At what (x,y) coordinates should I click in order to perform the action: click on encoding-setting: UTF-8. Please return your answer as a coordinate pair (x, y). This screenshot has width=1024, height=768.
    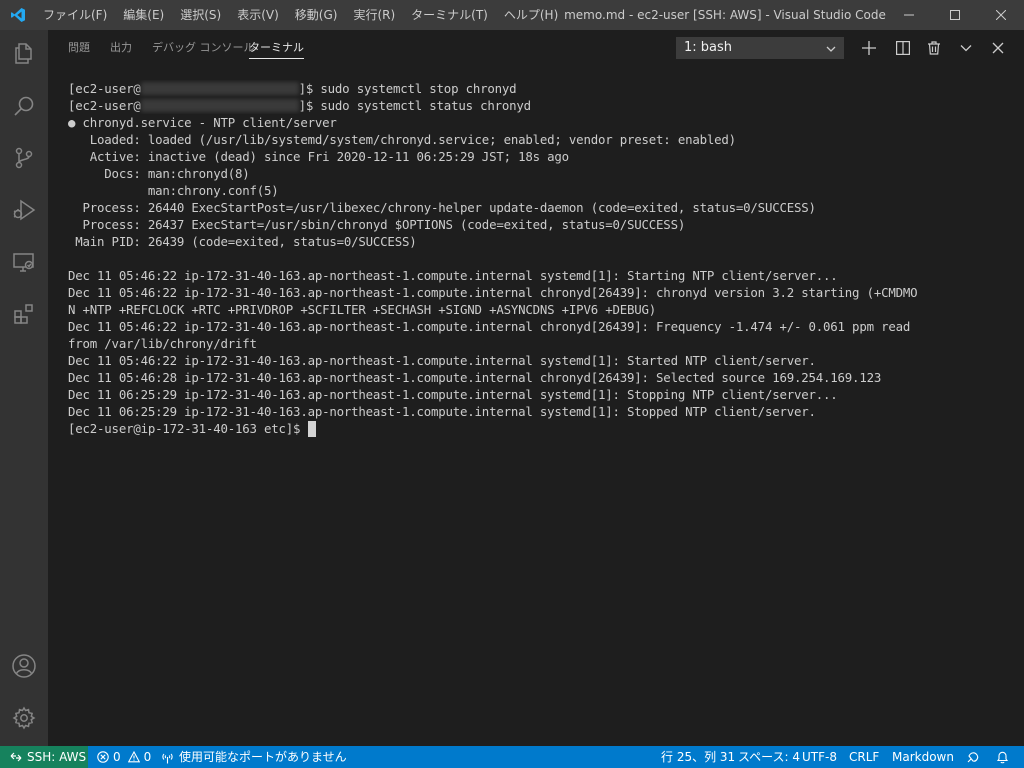
    Looking at the image, I should click on (819, 757).